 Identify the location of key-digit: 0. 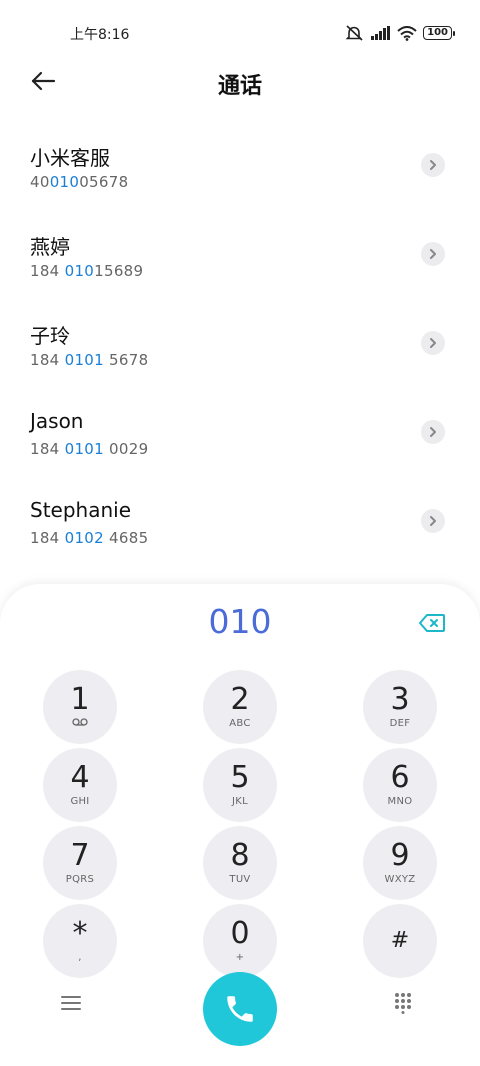
(240, 933).